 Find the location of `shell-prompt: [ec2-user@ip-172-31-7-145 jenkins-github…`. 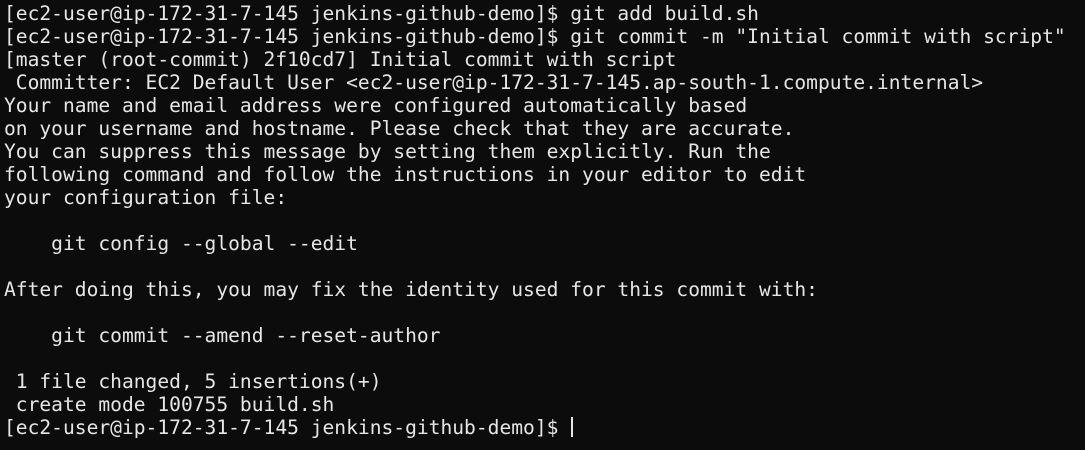

shell-prompt: [ec2-user@ip-172-31-7-145 jenkins-github… is located at coordinates (287, 427).